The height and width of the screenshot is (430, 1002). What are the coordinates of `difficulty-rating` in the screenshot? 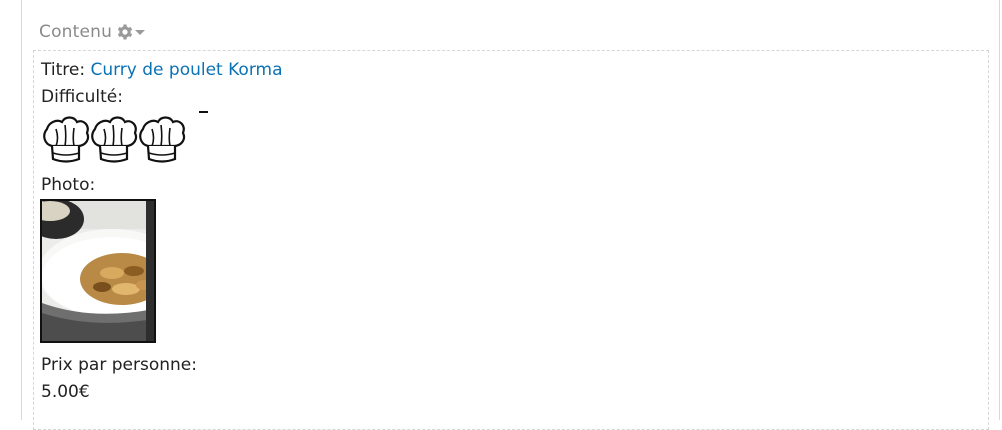 It's located at (113, 138).